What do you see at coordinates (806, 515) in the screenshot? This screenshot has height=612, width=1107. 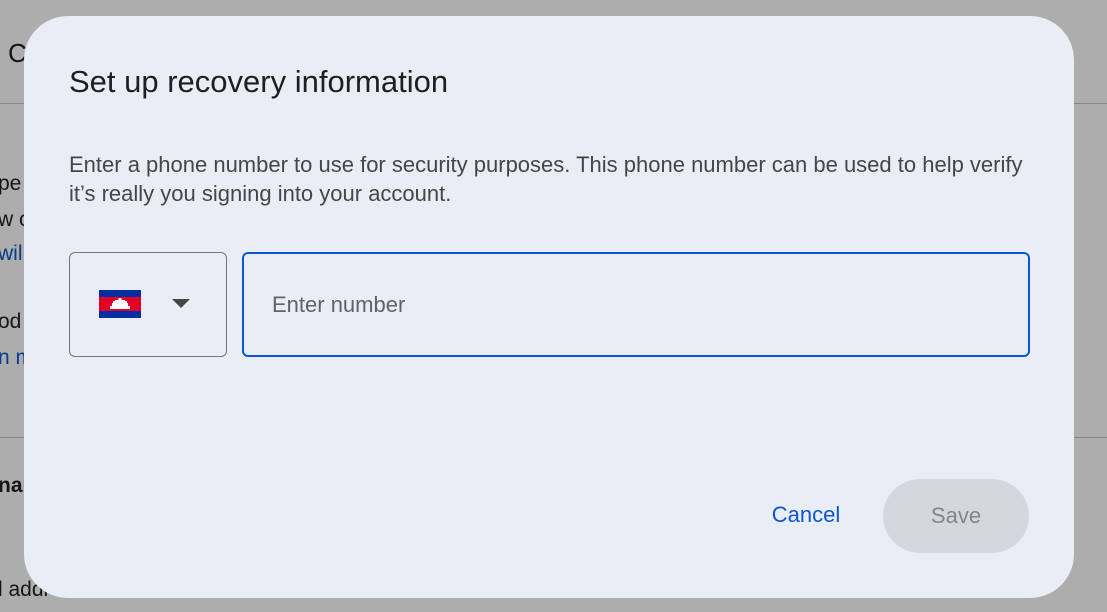 I see `cancel-button: Cancel` at bounding box center [806, 515].